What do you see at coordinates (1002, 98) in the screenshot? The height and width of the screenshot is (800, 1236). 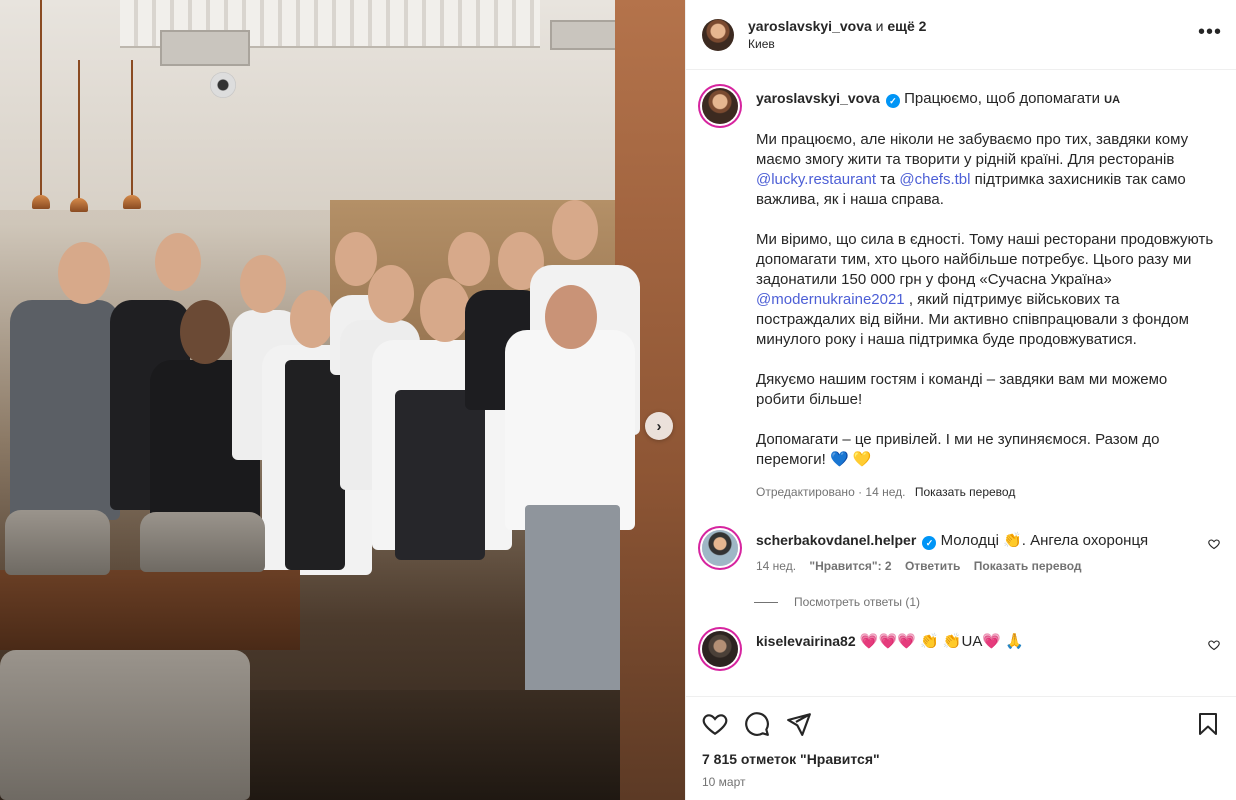 I see `caption-title: Працюємо, щоб допомагати` at bounding box center [1002, 98].